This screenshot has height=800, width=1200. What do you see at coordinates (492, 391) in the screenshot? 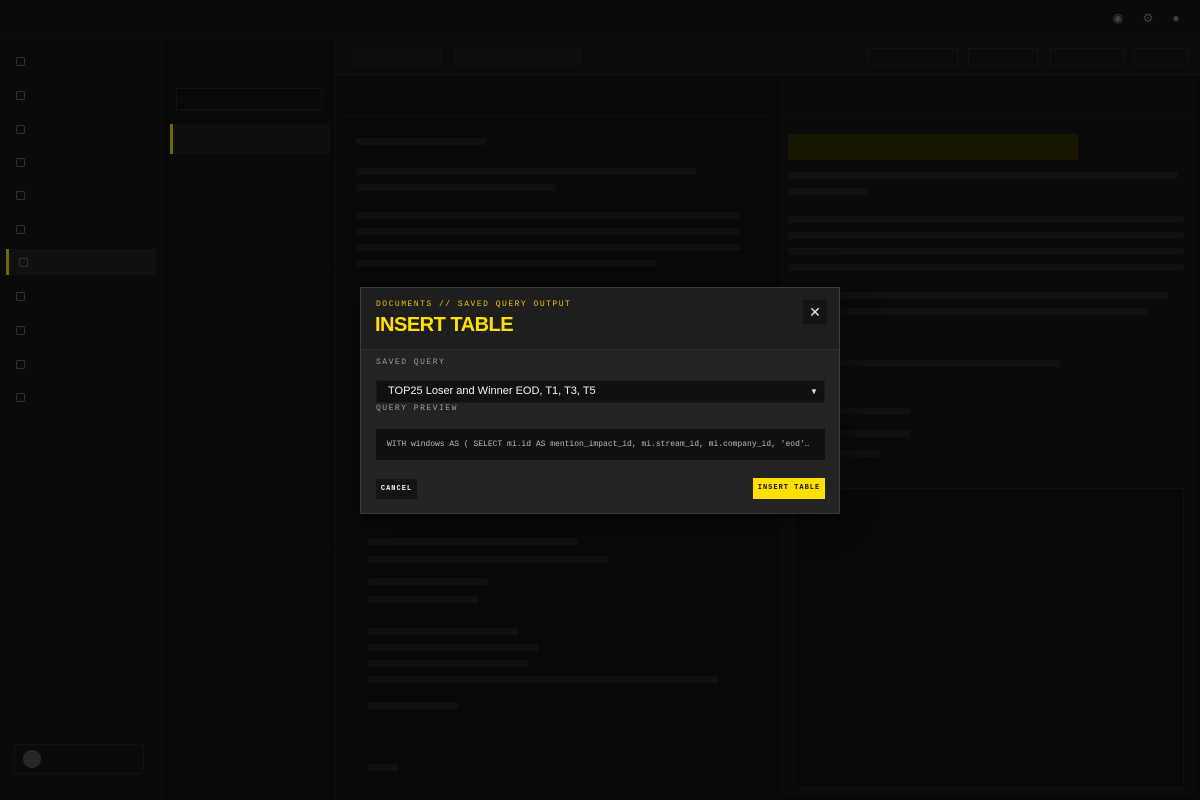
I see `saved-query-value: TOP25 Loser and Winner EOD, T1, T3, T5` at bounding box center [492, 391].